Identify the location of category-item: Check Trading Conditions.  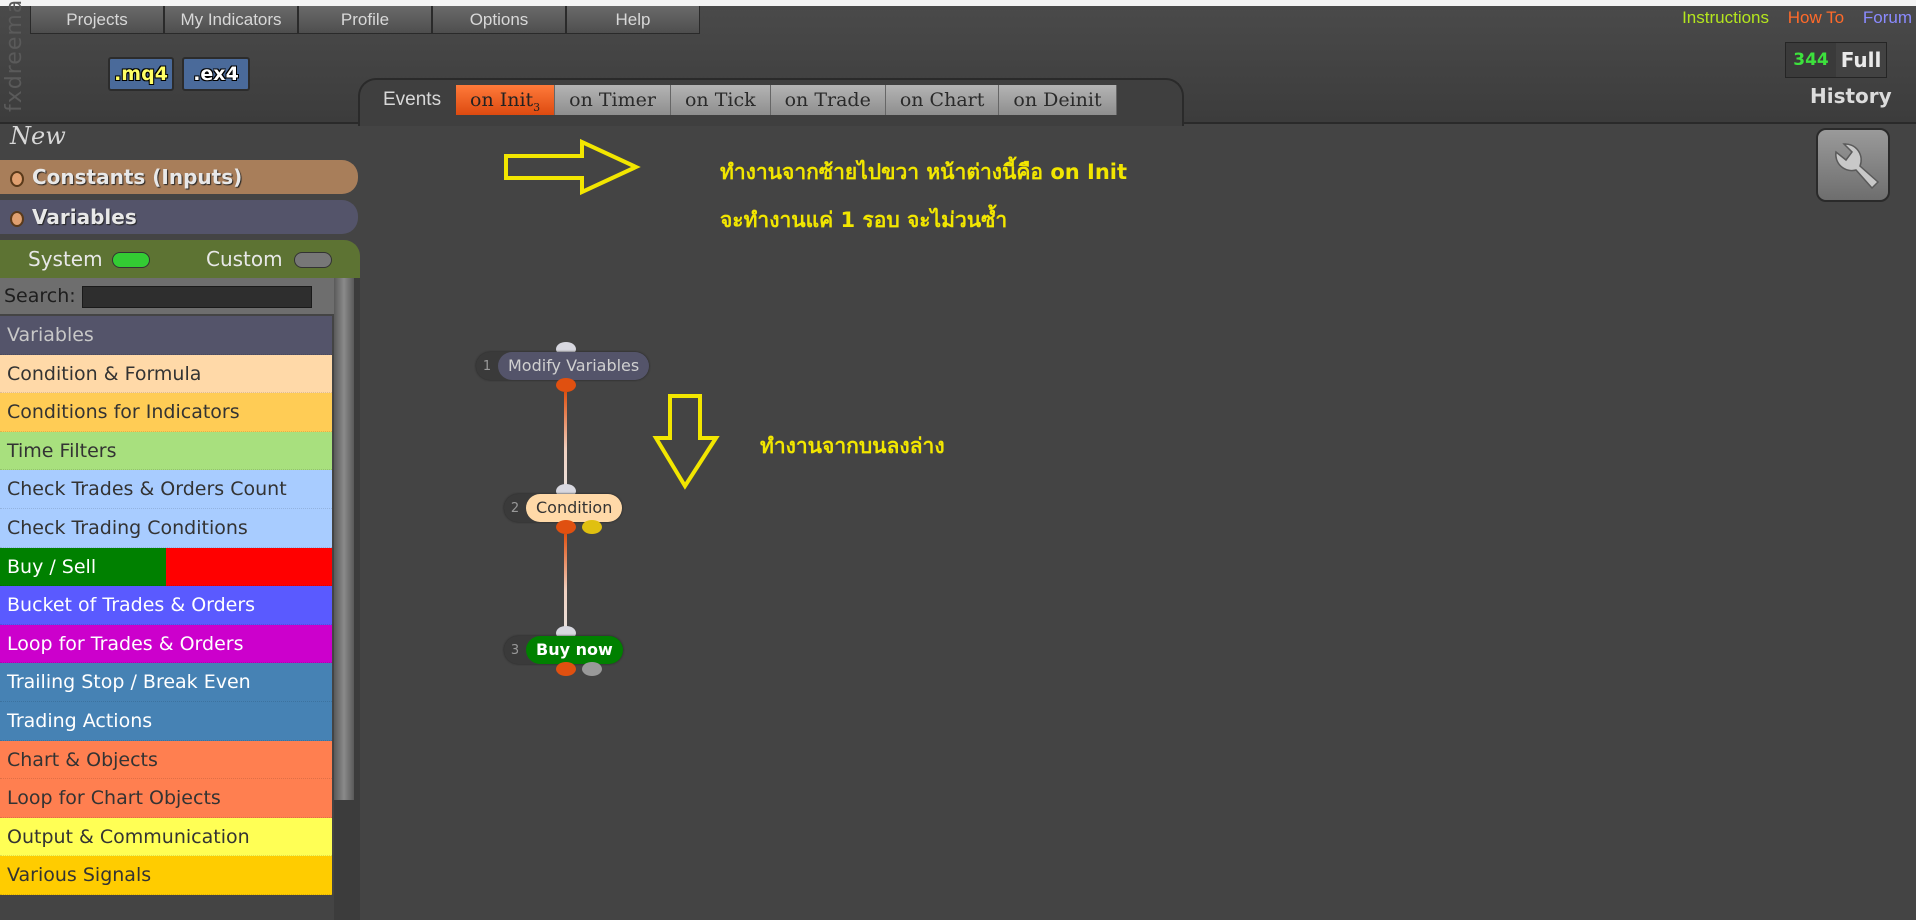
(166, 528).